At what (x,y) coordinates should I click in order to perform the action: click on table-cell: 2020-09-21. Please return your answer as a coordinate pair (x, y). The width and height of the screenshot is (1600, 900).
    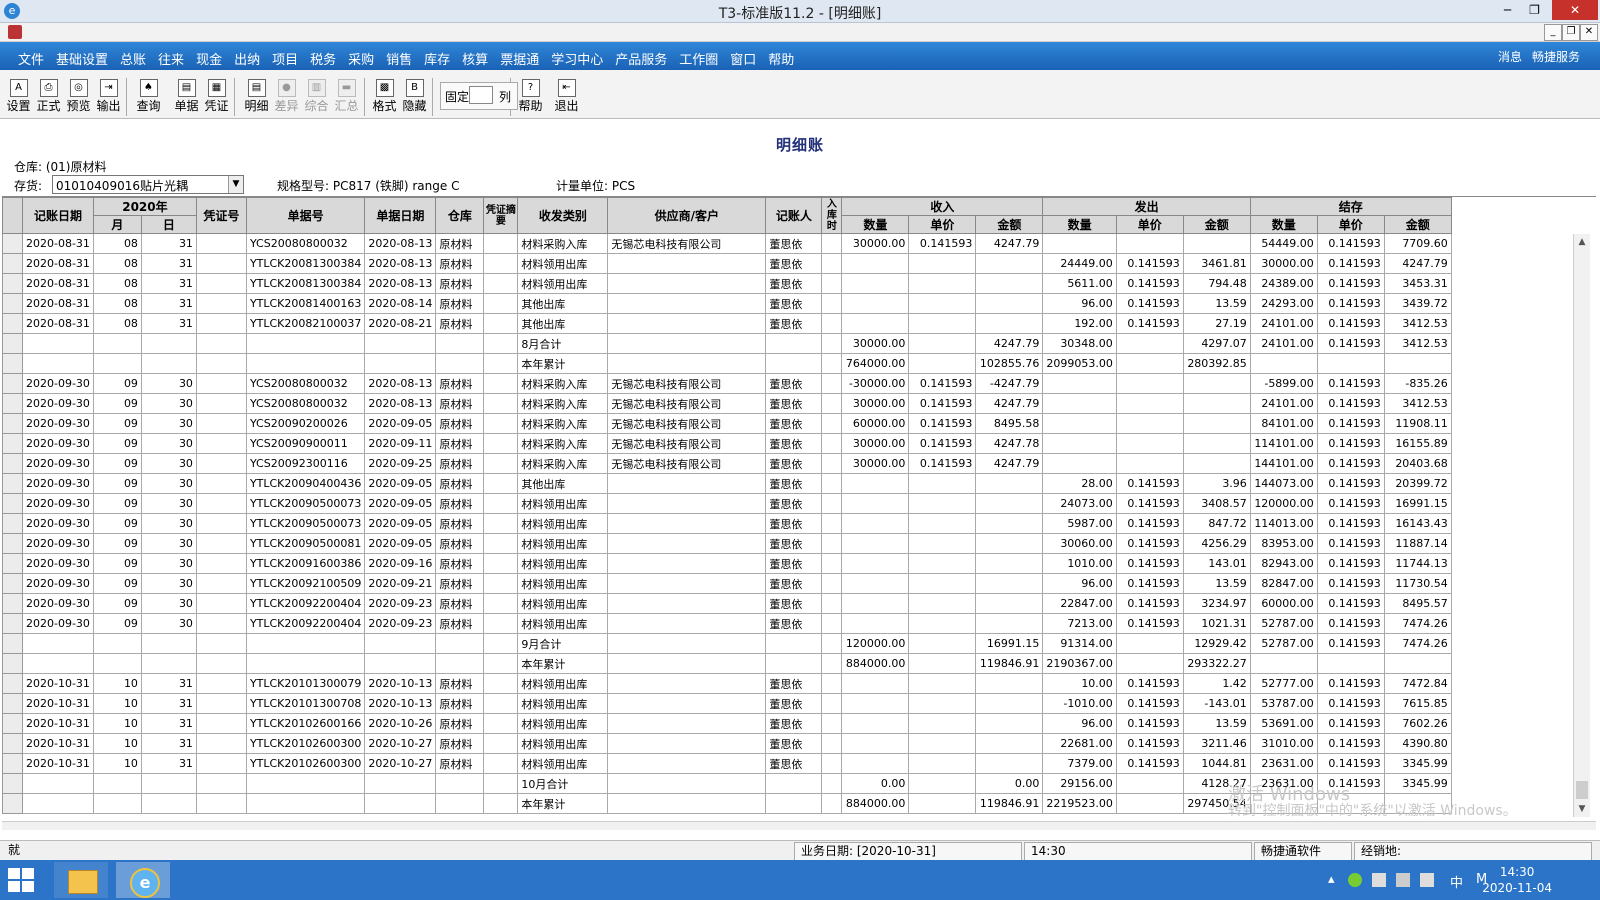
    Looking at the image, I should click on (400, 583).